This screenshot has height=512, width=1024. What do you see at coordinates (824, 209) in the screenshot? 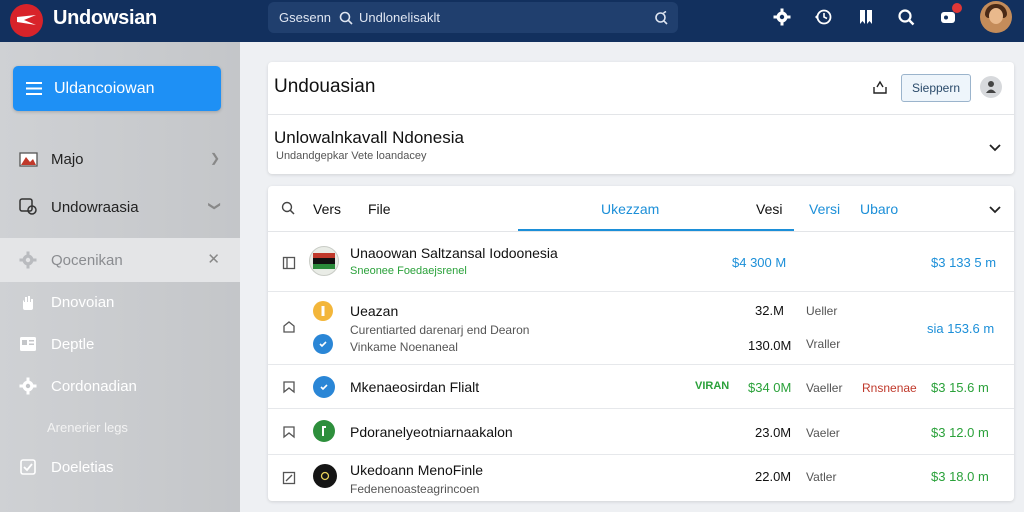
I see `tab-versi: Versi` at bounding box center [824, 209].